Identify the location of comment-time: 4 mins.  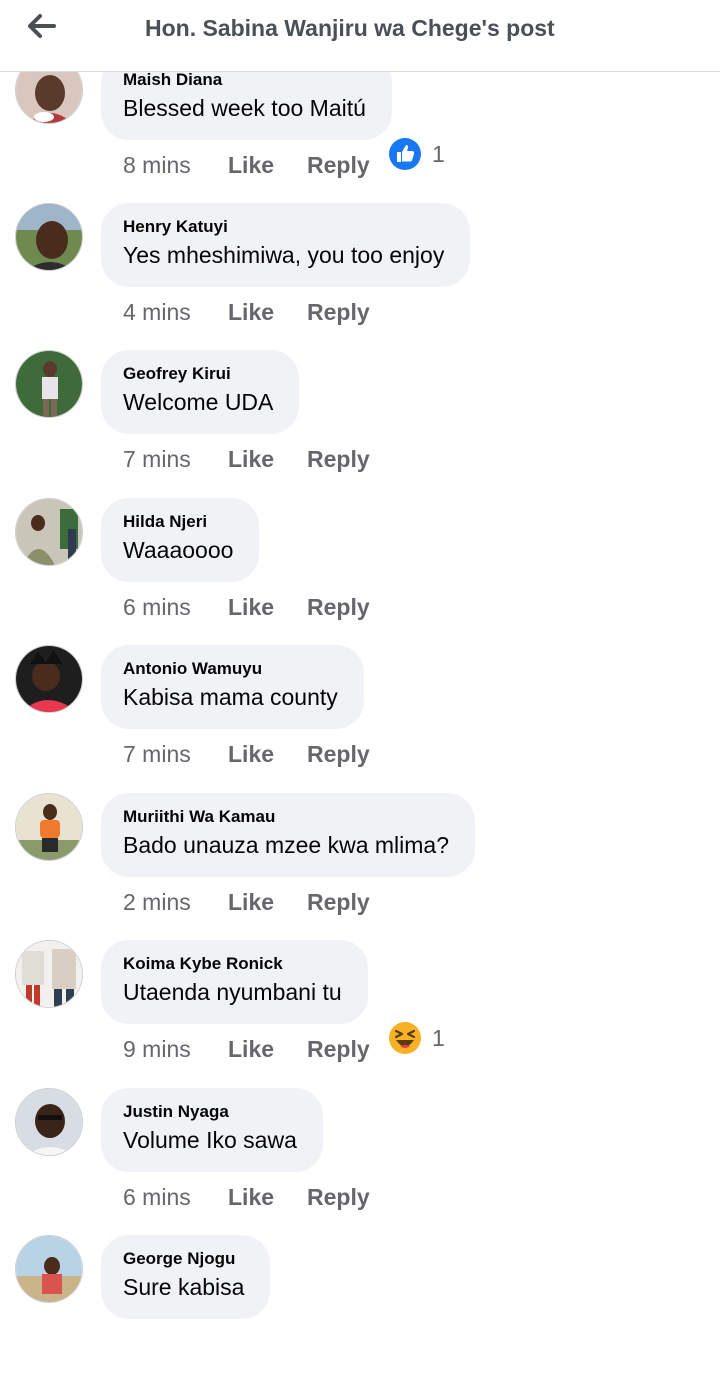
(157, 312).